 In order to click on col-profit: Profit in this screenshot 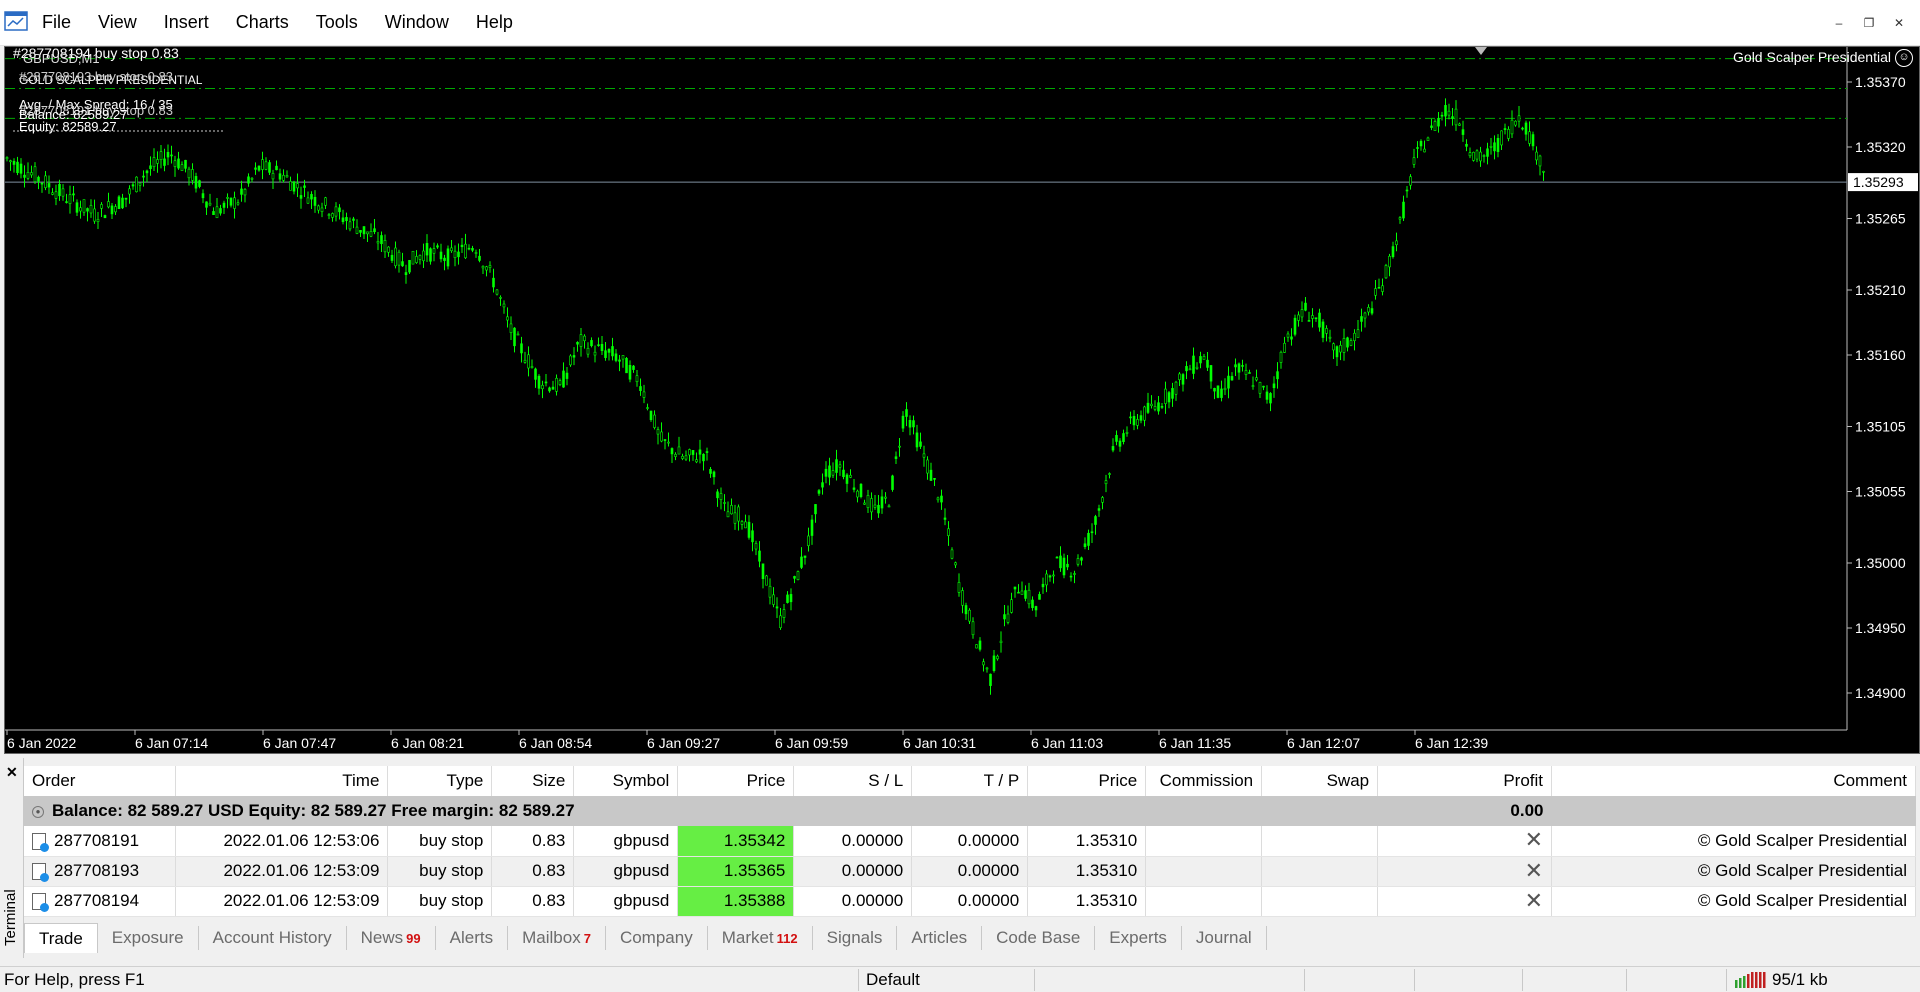, I will do `click(1464, 781)`.